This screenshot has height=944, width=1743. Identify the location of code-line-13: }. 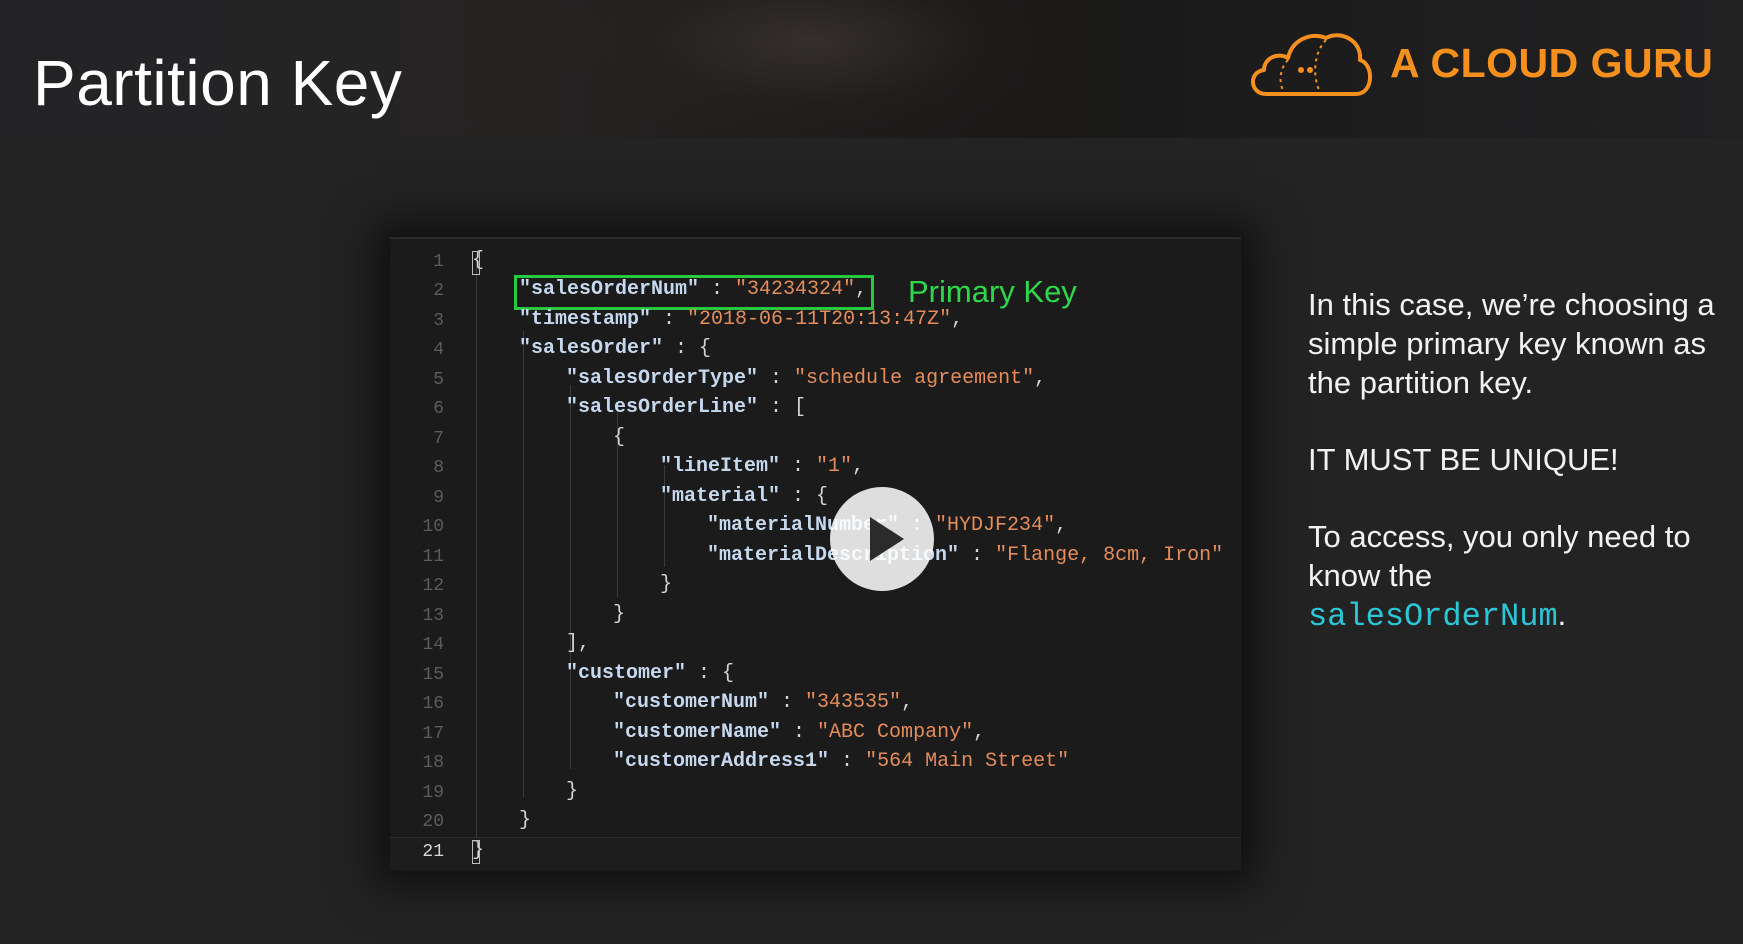
(619, 614).